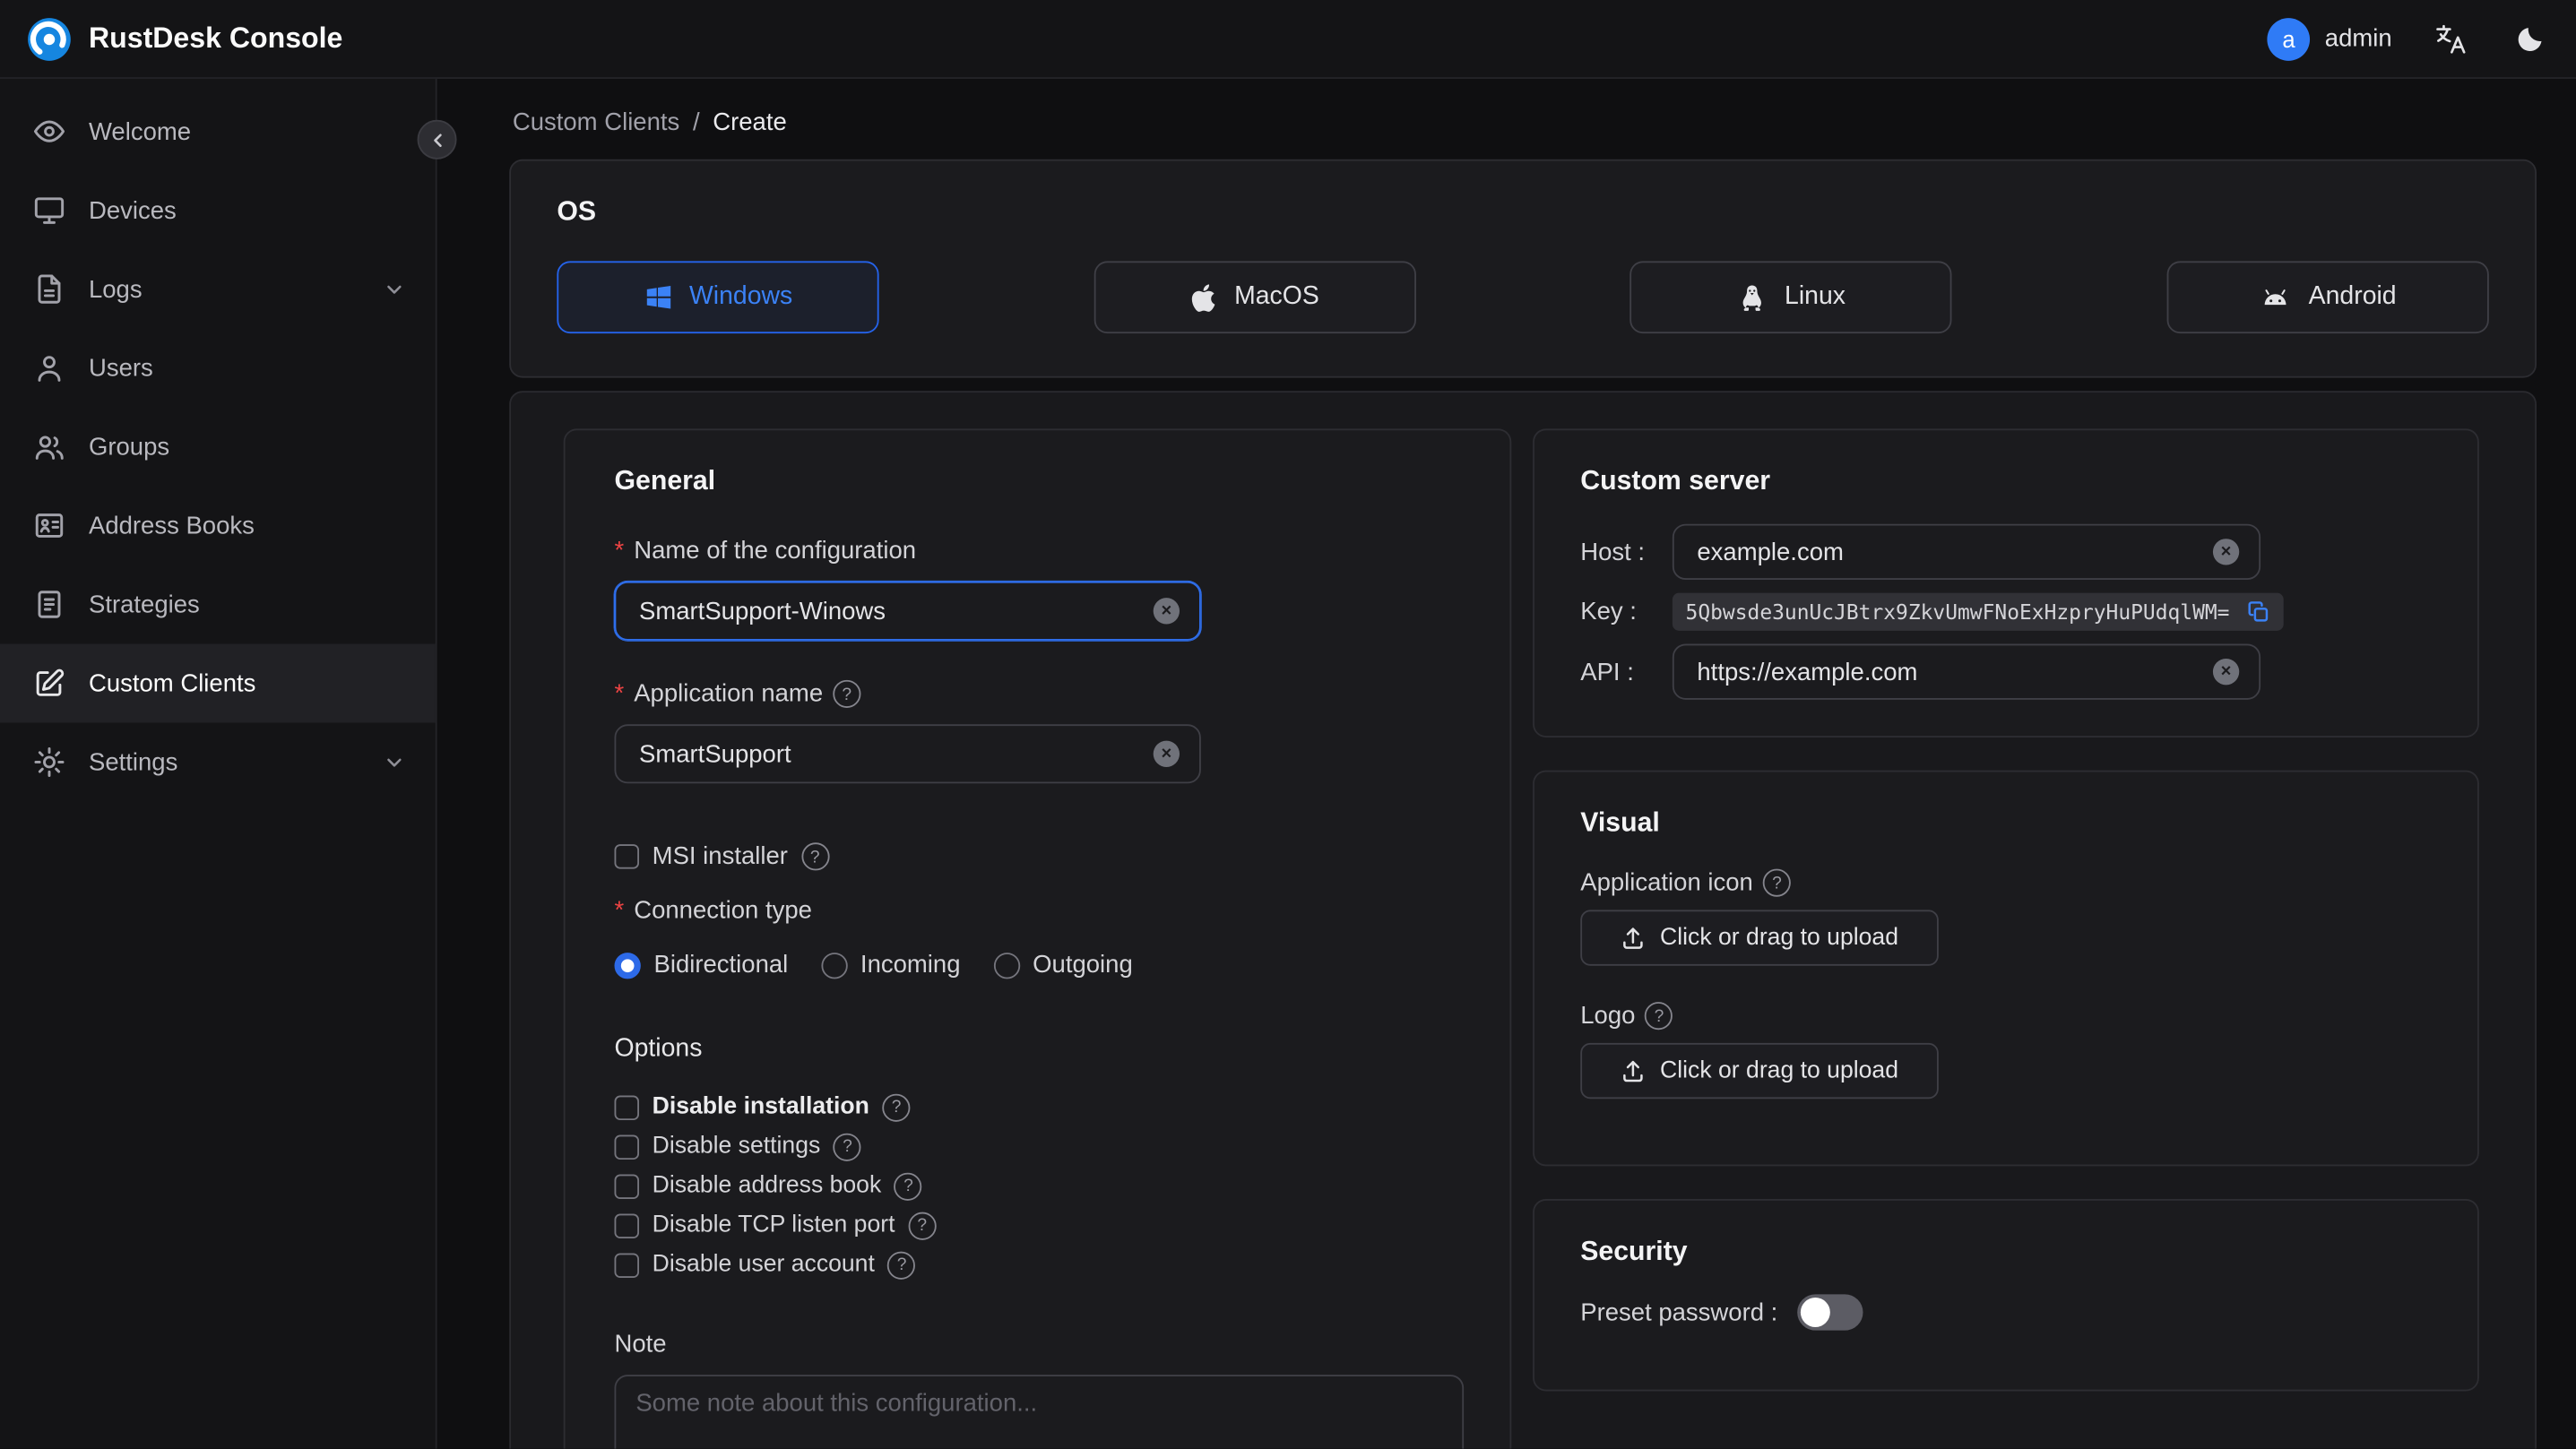 This screenshot has width=2576, height=1449. I want to click on devices-icon, so click(49, 210).